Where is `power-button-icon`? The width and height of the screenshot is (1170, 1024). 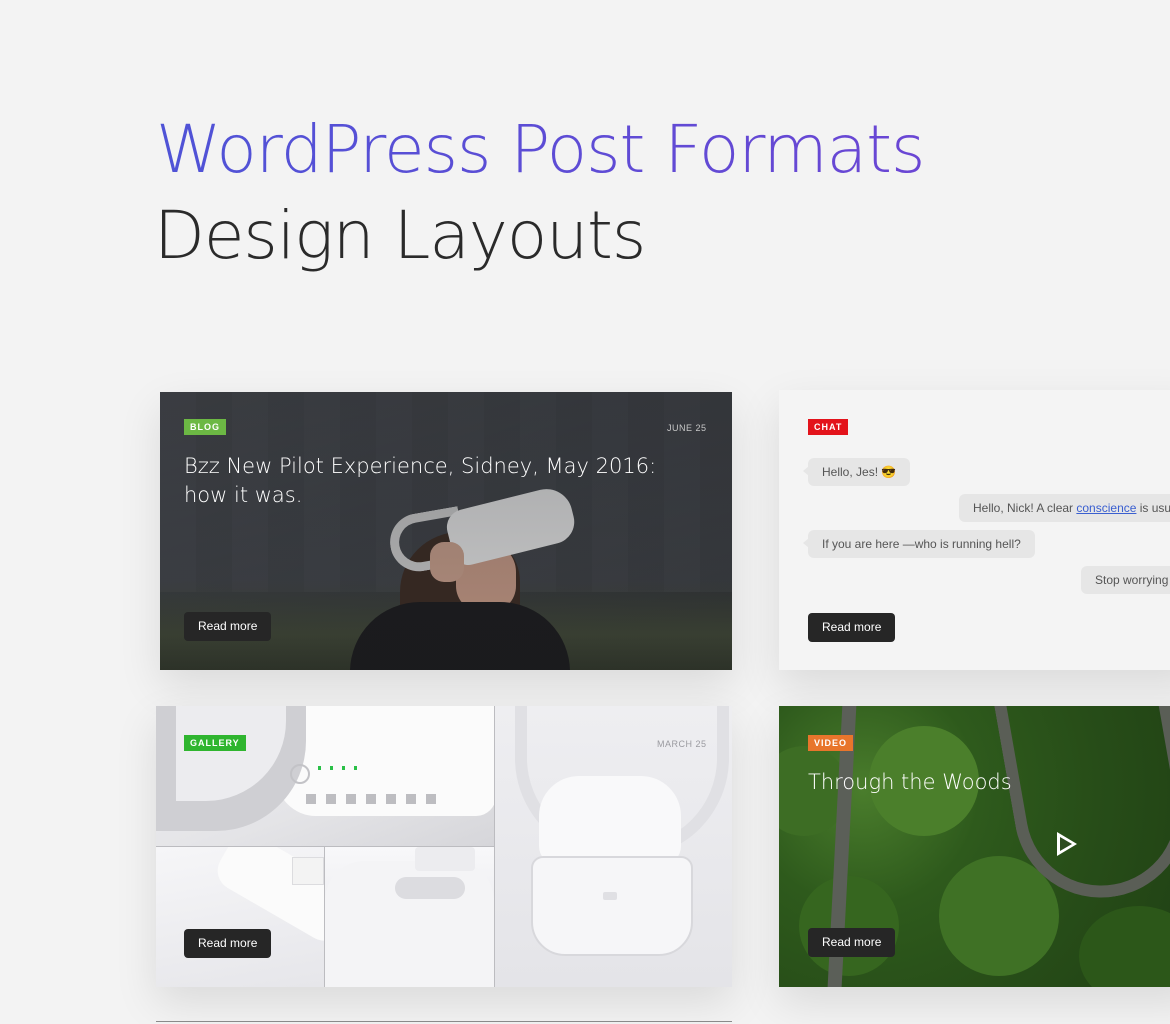
power-button-icon is located at coordinates (300, 774).